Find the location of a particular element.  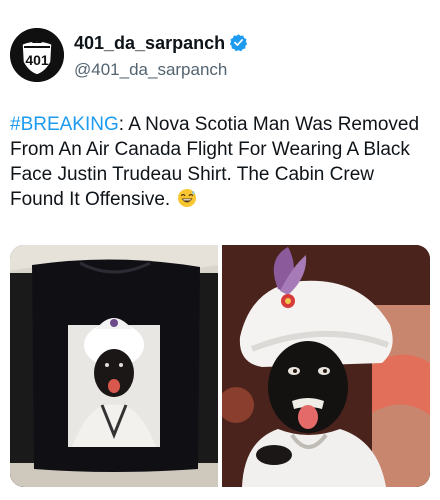

avatar: 401 is located at coordinates (37, 55).